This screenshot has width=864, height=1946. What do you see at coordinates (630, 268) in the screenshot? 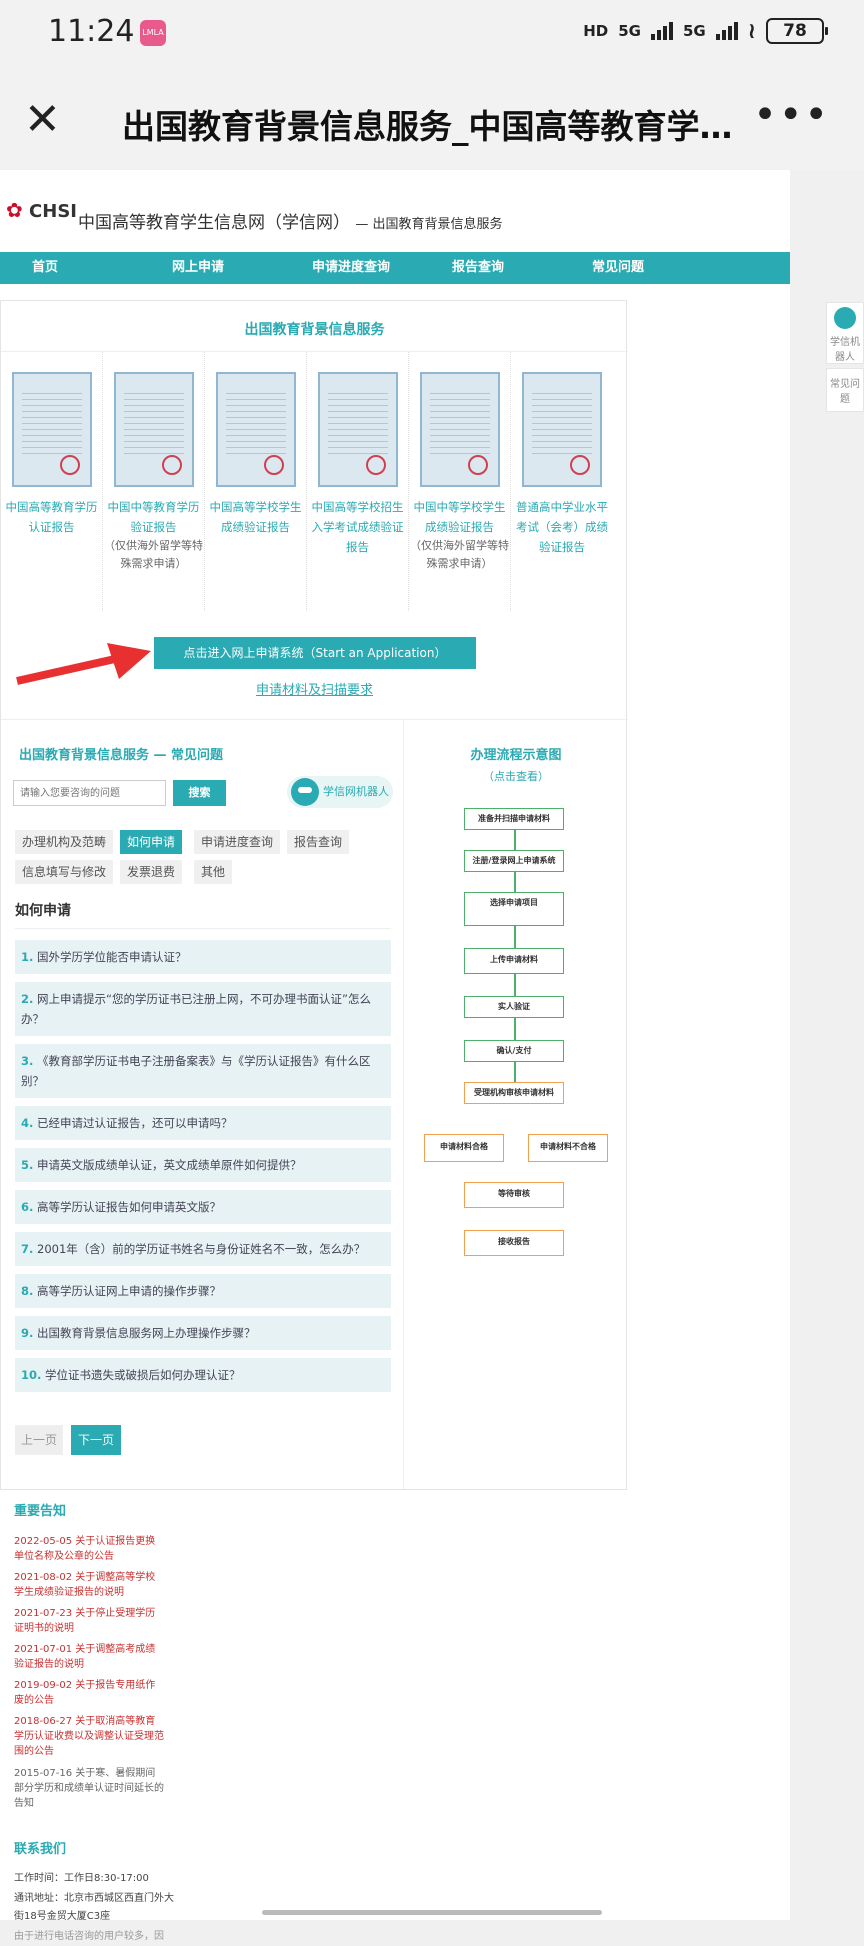
I see `nav-faq: 常见问题` at bounding box center [630, 268].